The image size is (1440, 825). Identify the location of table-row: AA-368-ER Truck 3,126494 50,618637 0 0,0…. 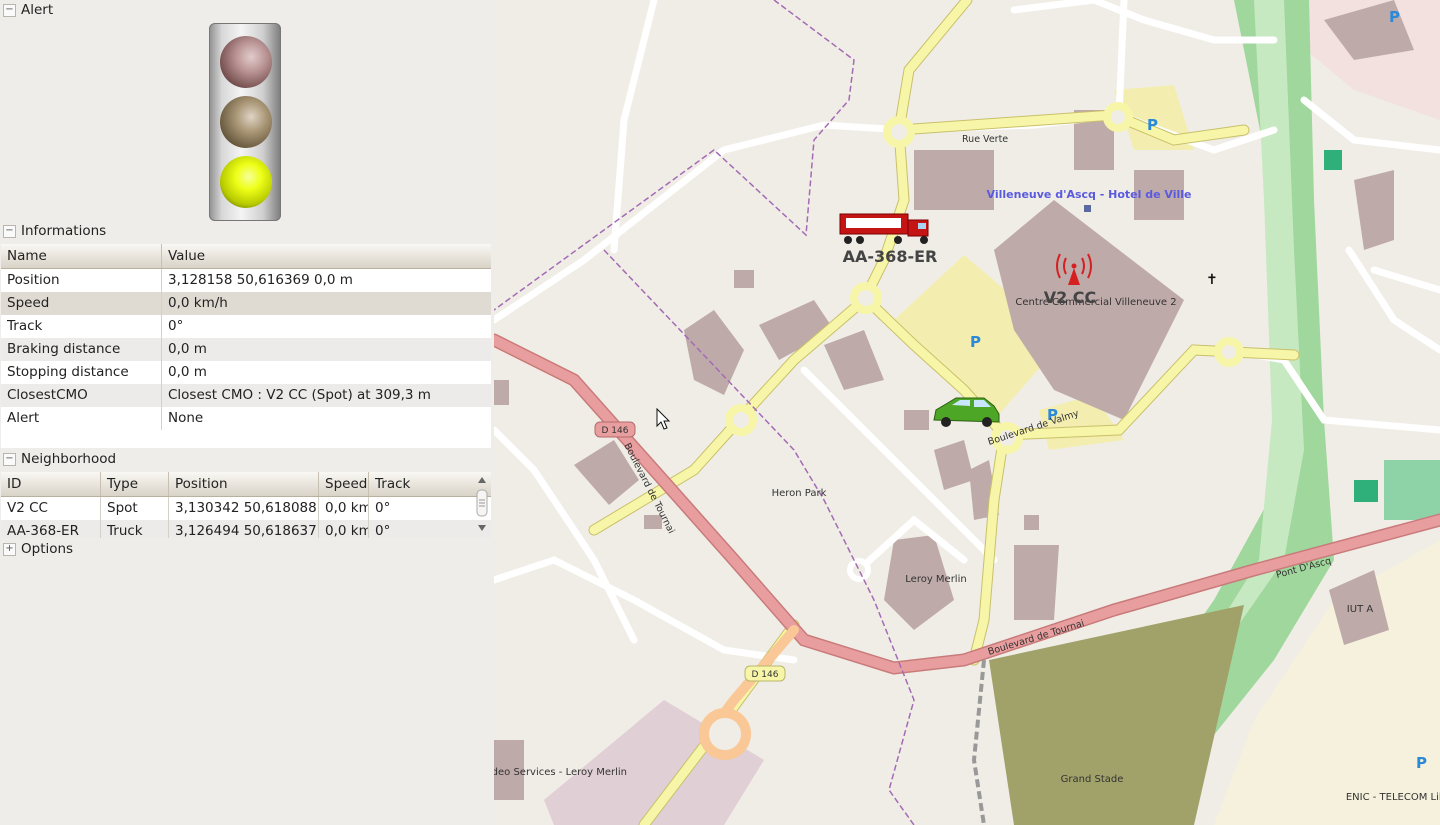
(246, 529).